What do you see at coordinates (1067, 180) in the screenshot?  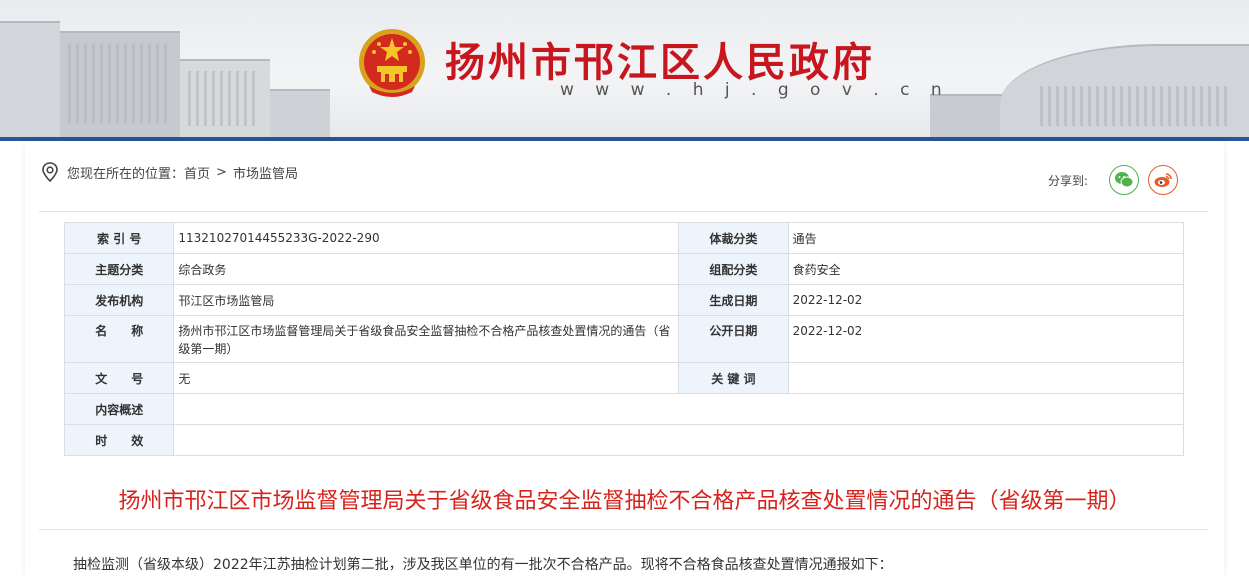 I see `share-label: 分享到:` at bounding box center [1067, 180].